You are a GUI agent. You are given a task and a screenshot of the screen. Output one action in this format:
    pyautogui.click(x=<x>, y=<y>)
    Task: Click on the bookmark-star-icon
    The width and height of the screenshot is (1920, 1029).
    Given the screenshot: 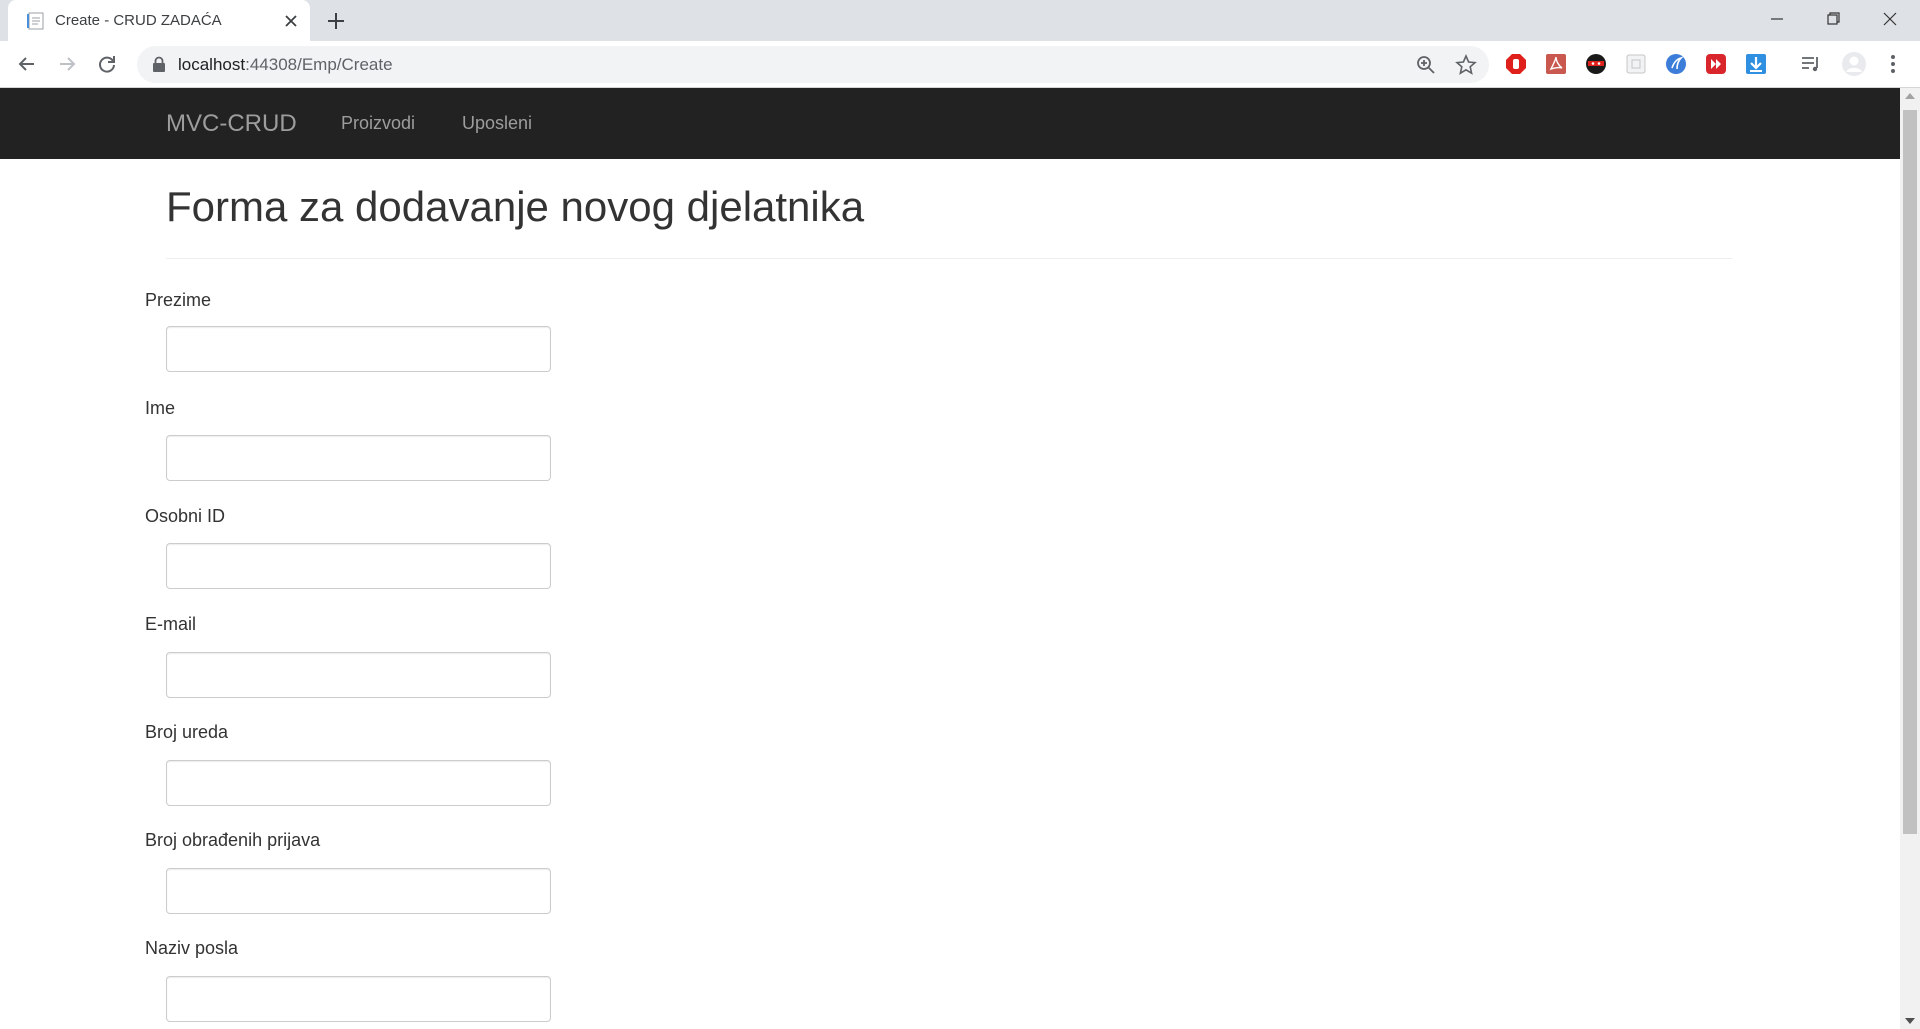 What is the action you would take?
    pyautogui.click(x=1466, y=65)
    